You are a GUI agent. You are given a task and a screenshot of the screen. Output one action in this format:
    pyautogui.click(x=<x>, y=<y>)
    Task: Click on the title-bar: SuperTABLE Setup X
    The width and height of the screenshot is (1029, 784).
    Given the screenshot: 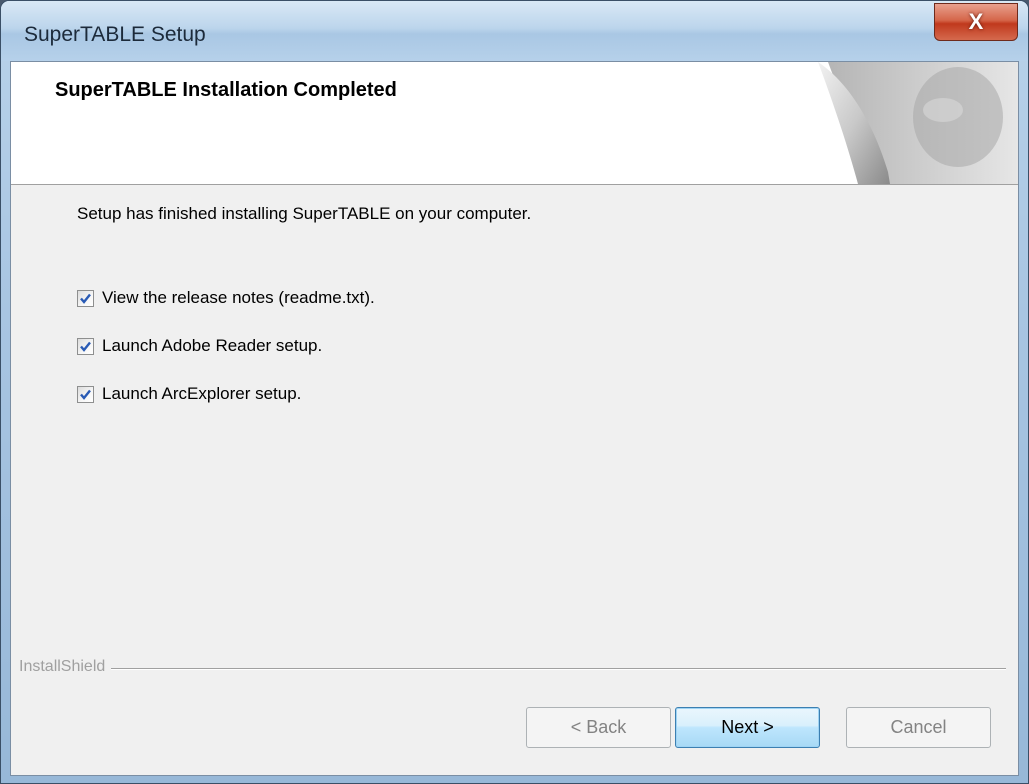 What is the action you would take?
    pyautogui.click(x=514, y=31)
    